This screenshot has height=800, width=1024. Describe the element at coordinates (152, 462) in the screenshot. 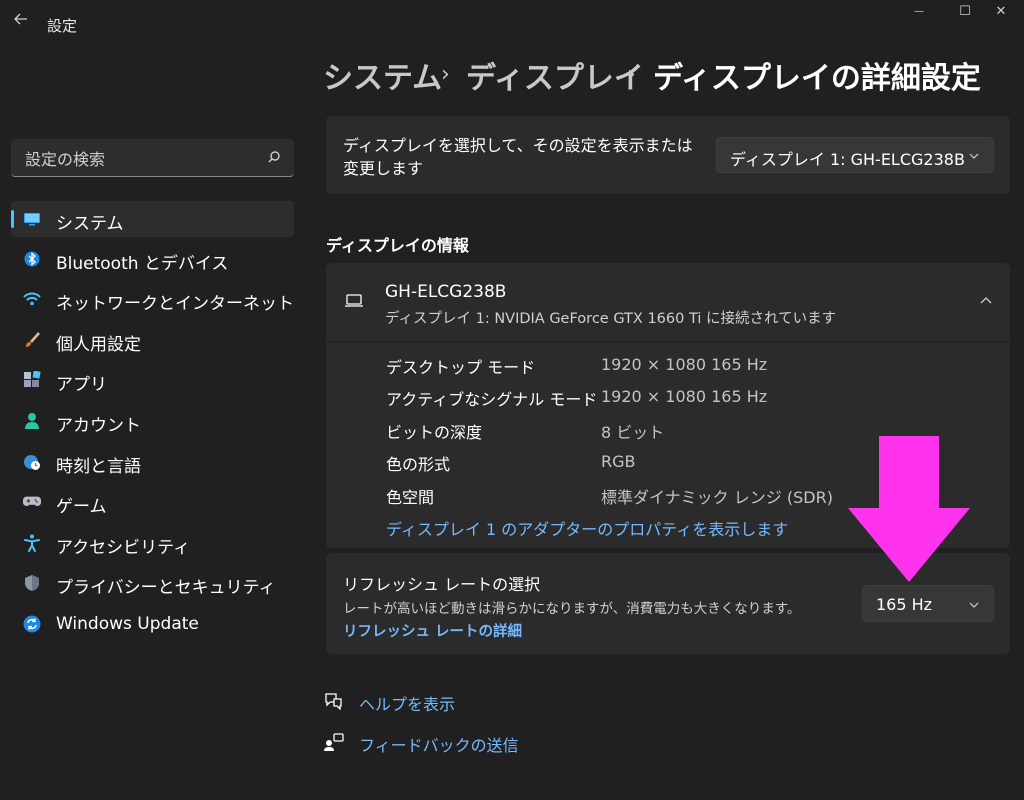

I see `sidebar-item-time-language: 時刻と言語` at that location.